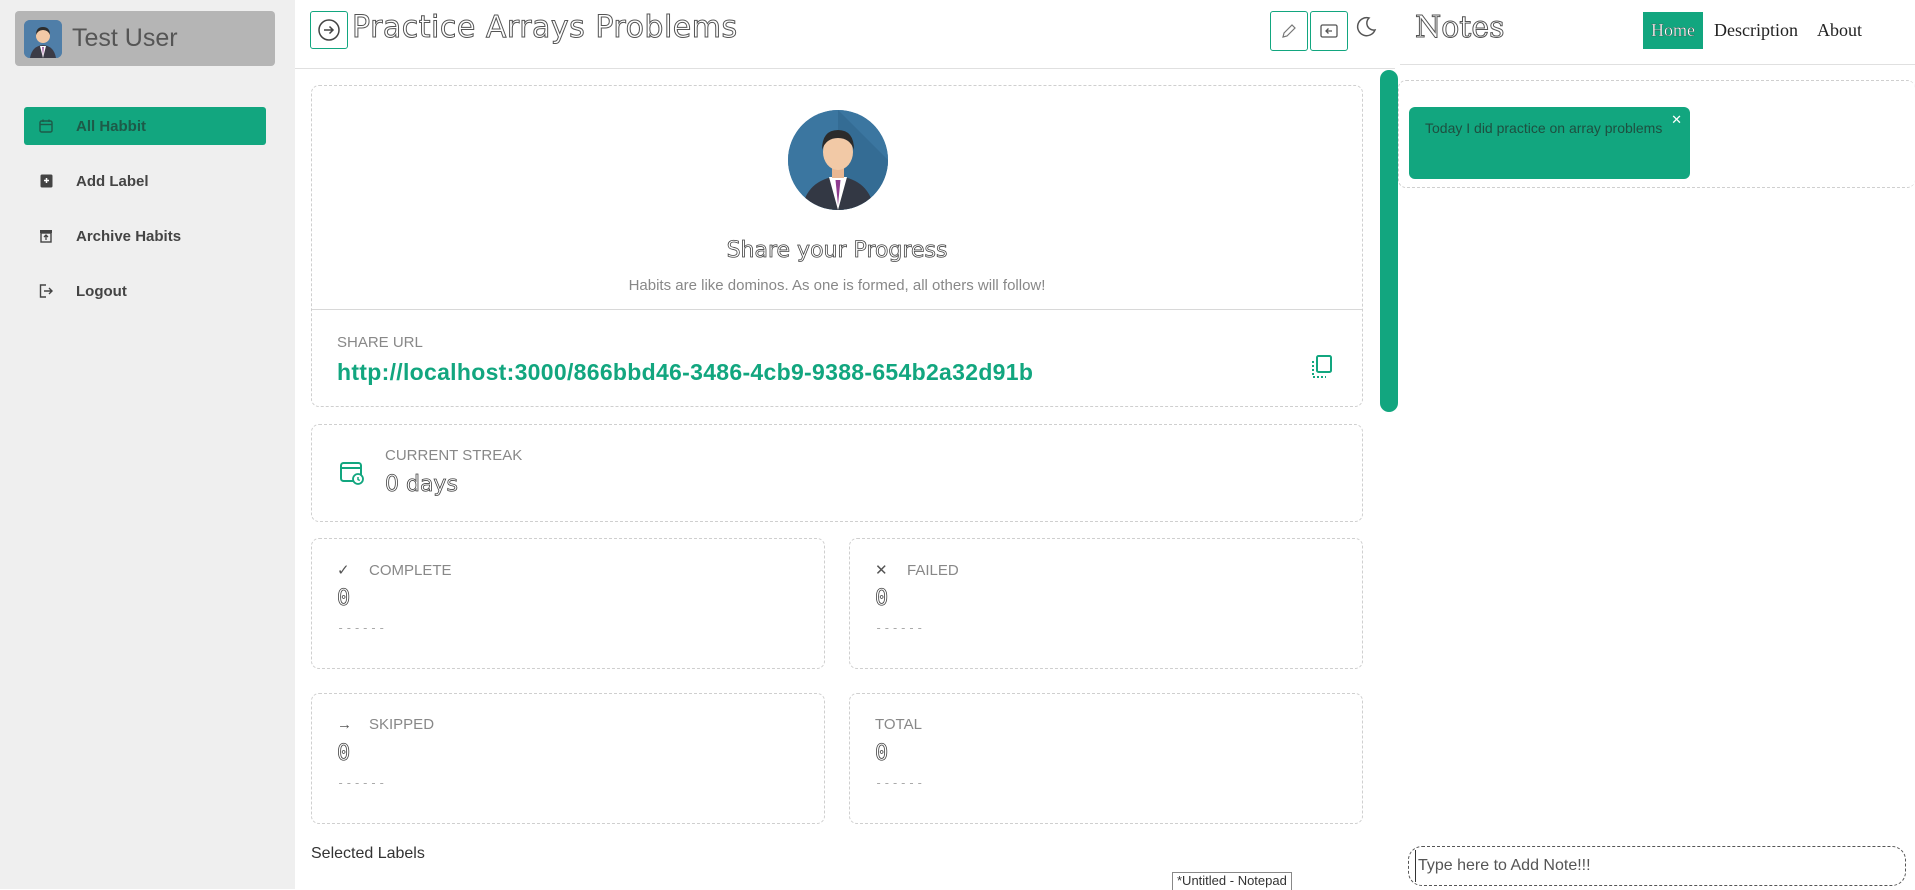 Image resolution: width=1915 pixels, height=890 pixels. What do you see at coordinates (837, 309) in the screenshot?
I see `divider` at bounding box center [837, 309].